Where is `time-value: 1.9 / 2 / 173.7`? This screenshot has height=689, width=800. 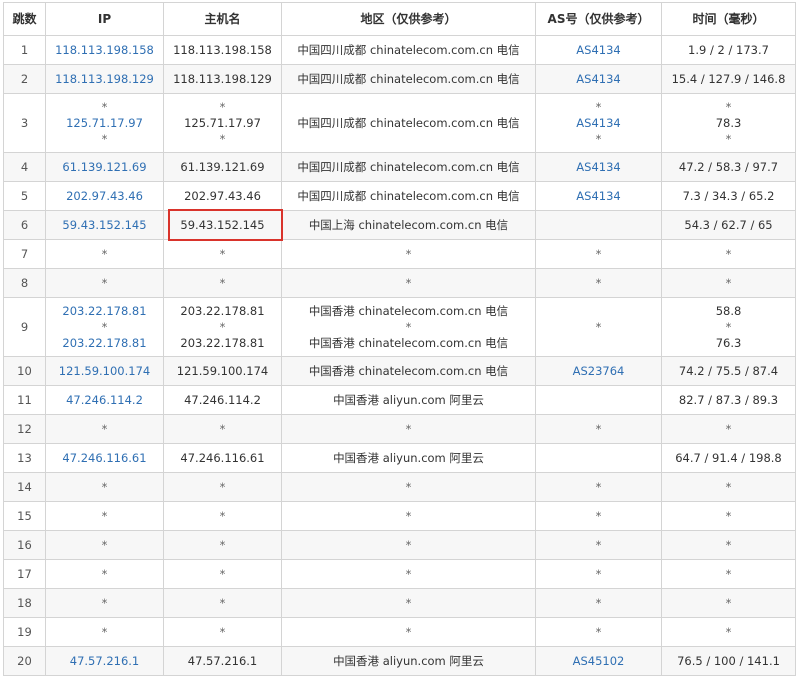
time-value: 1.9 / 2 / 173.7 is located at coordinates (728, 50).